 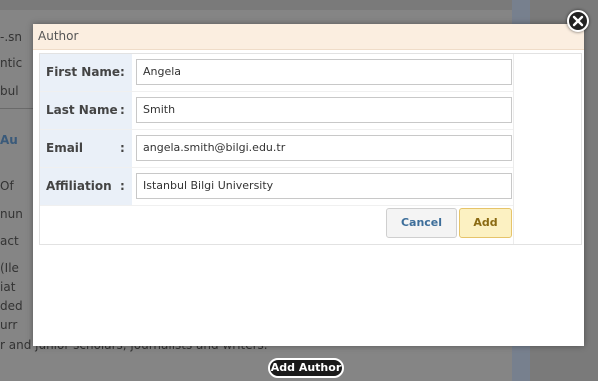 I want to click on last-name-input: Smith, so click(x=324, y=110).